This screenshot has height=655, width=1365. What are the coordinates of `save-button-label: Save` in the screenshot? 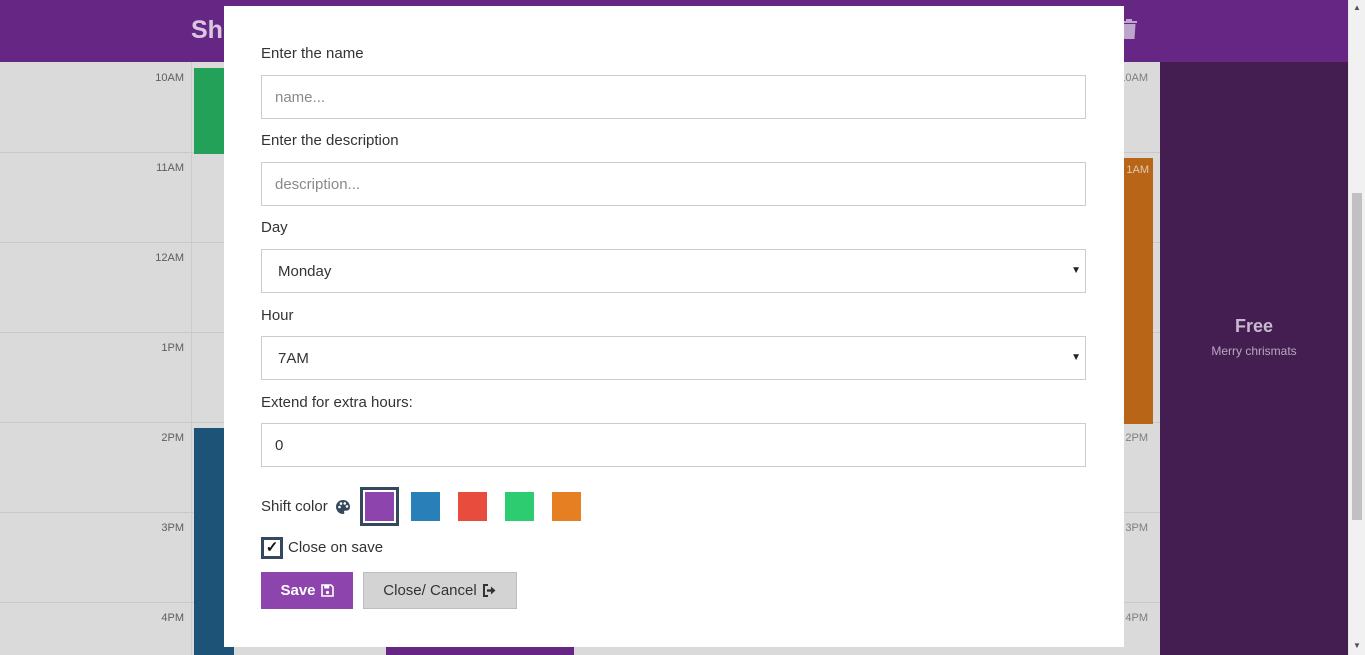 It's located at (298, 590).